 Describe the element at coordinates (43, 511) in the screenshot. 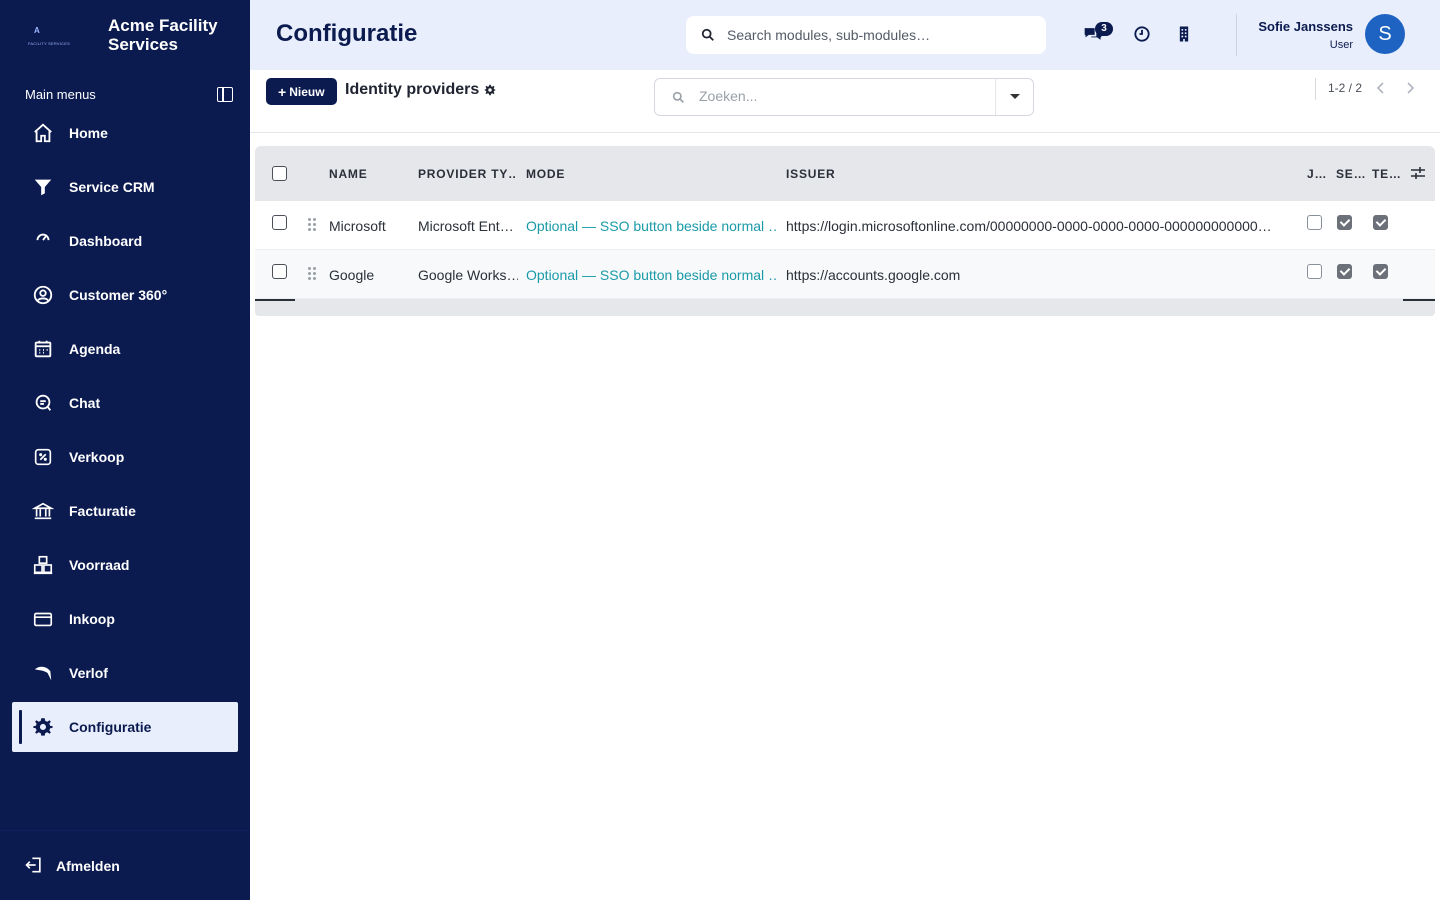

I see `bank-icon` at that location.